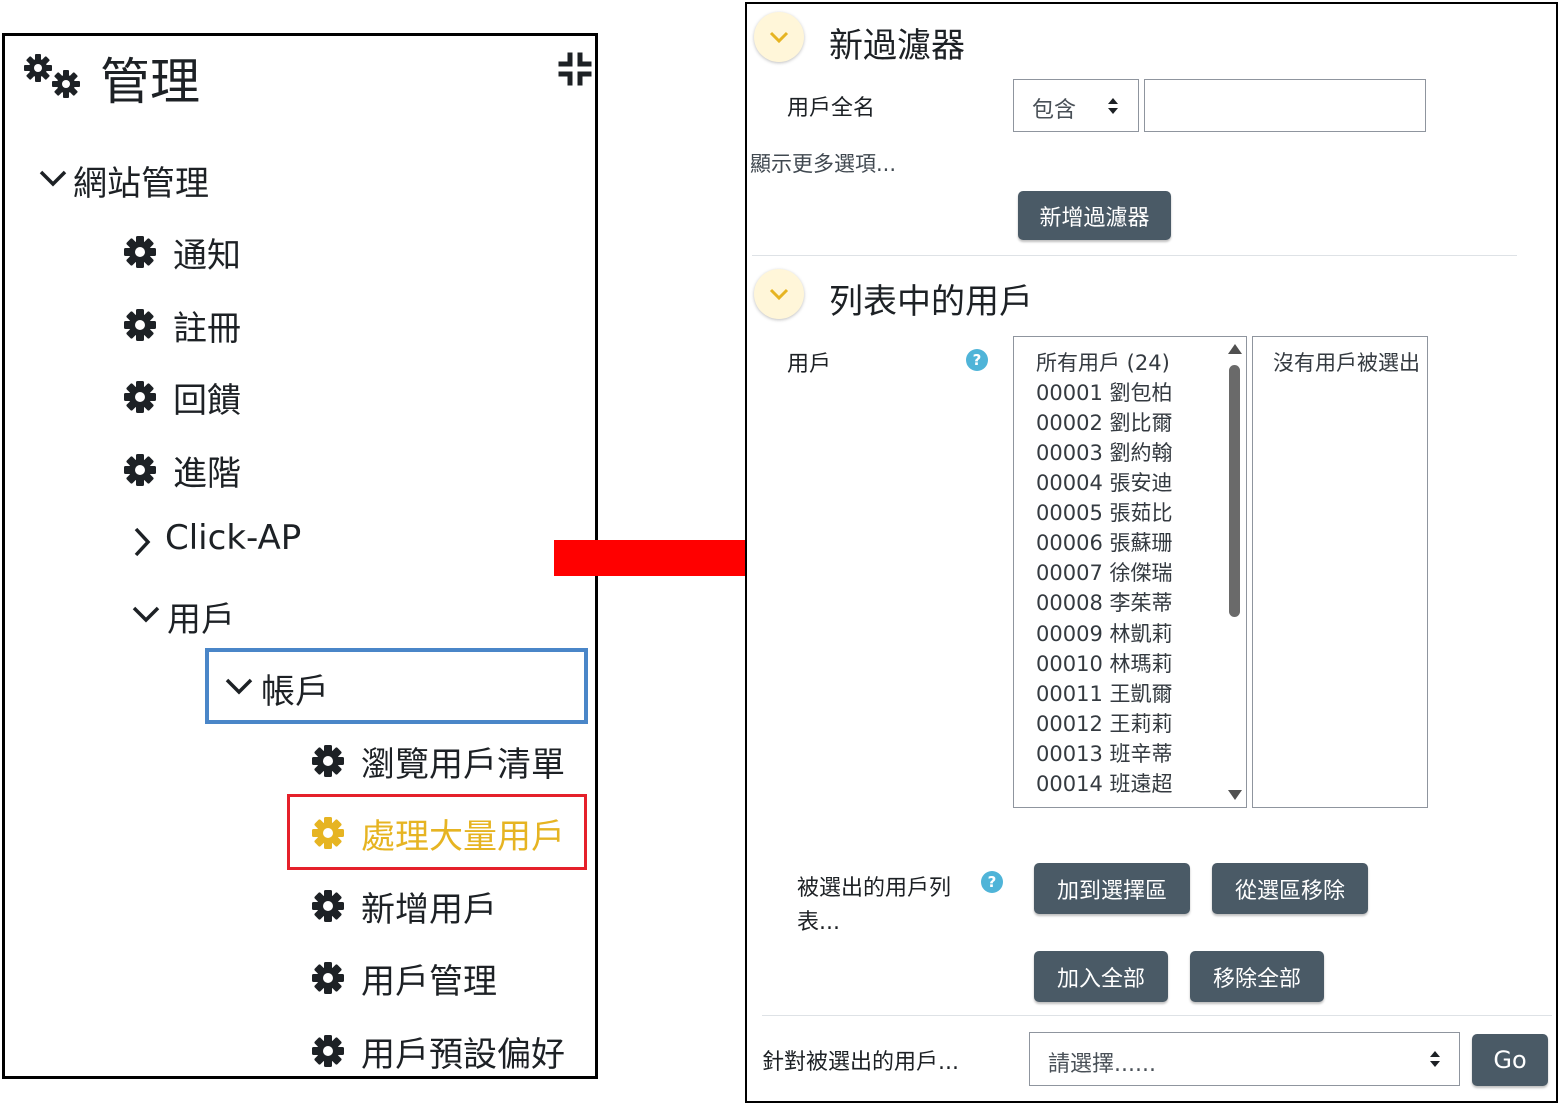 This screenshot has width=1560, height=1106. Describe the element at coordinates (1235, 795) in the screenshot. I see `scroll-down-icon` at that location.